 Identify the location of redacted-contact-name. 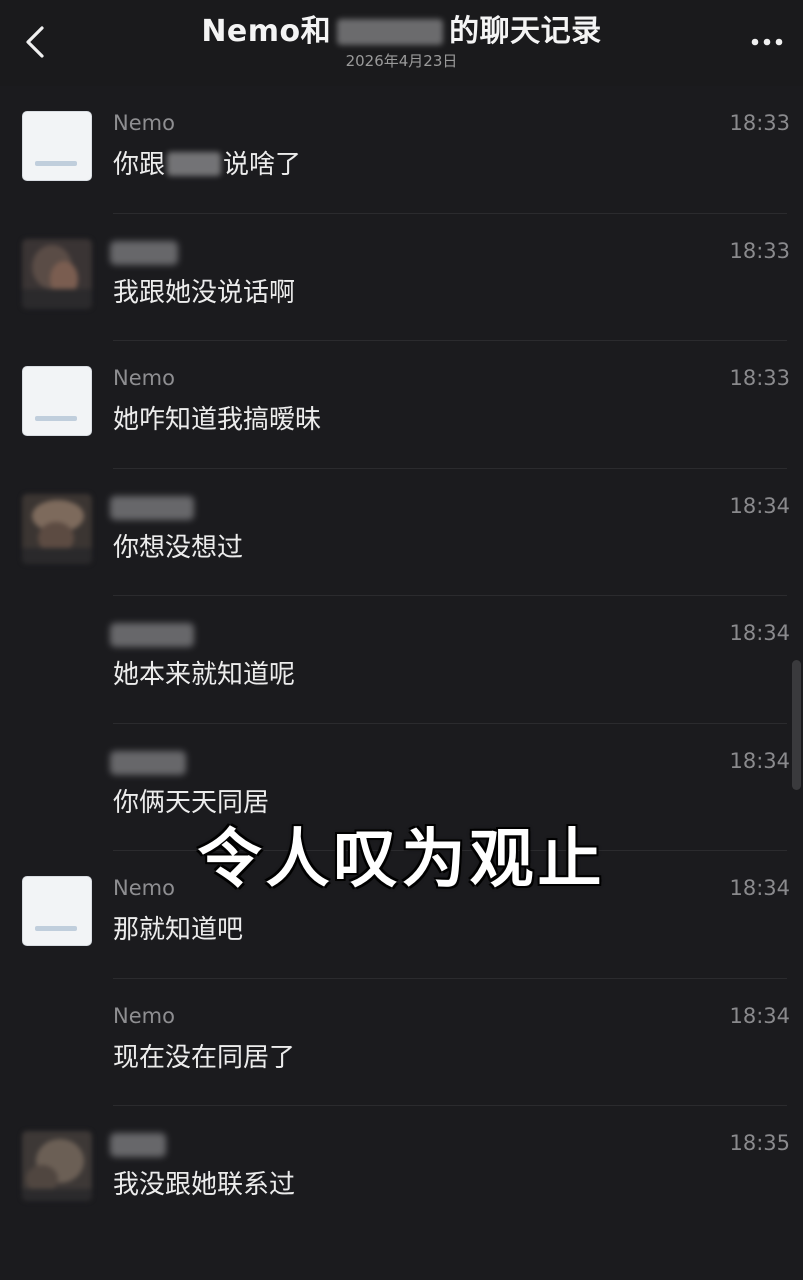
(390, 32).